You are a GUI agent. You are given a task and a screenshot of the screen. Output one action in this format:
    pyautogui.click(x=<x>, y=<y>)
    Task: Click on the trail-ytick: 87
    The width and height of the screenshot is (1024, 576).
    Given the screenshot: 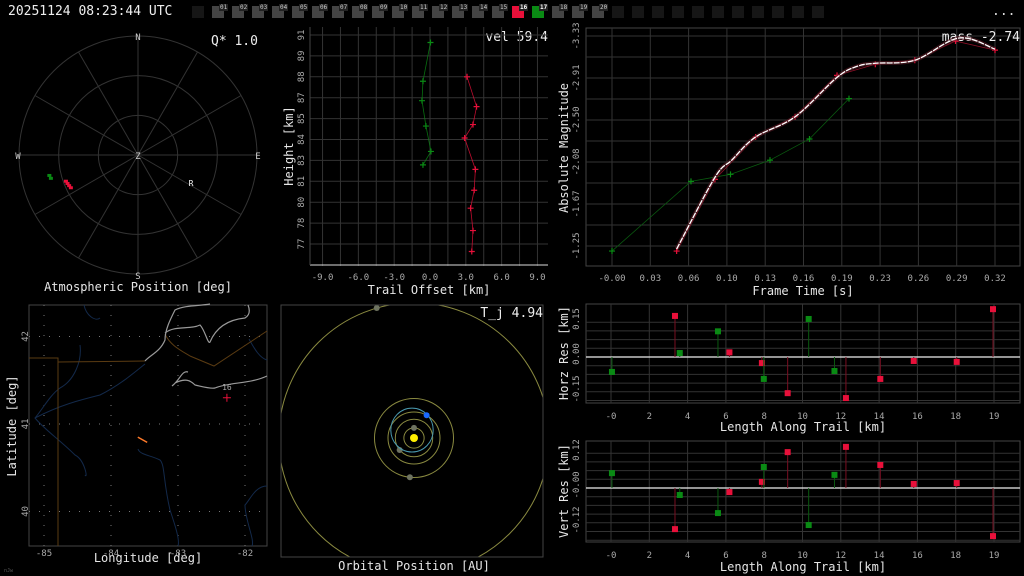 What is the action you would take?
    pyautogui.click(x=302, y=97)
    